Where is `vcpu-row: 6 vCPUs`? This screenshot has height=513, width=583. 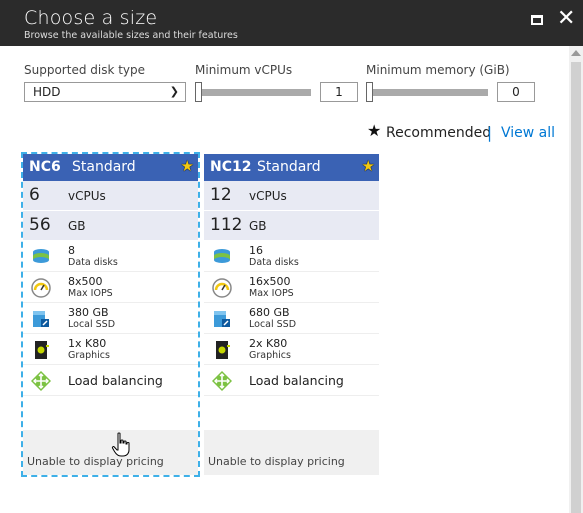 vcpu-row: 6 vCPUs is located at coordinates (110, 196).